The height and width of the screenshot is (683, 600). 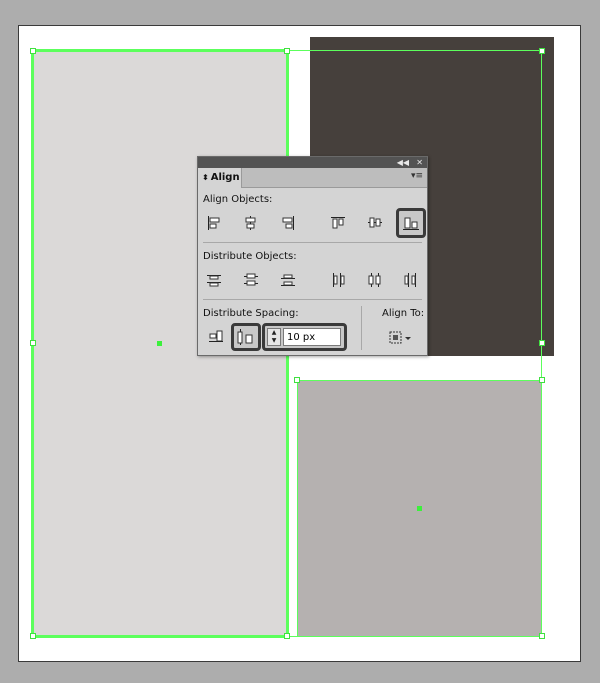 What do you see at coordinates (251, 313) in the screenshot?
I see `distribute-spacing-label: Distribute Spacing:` at bounding box center [251, 313].